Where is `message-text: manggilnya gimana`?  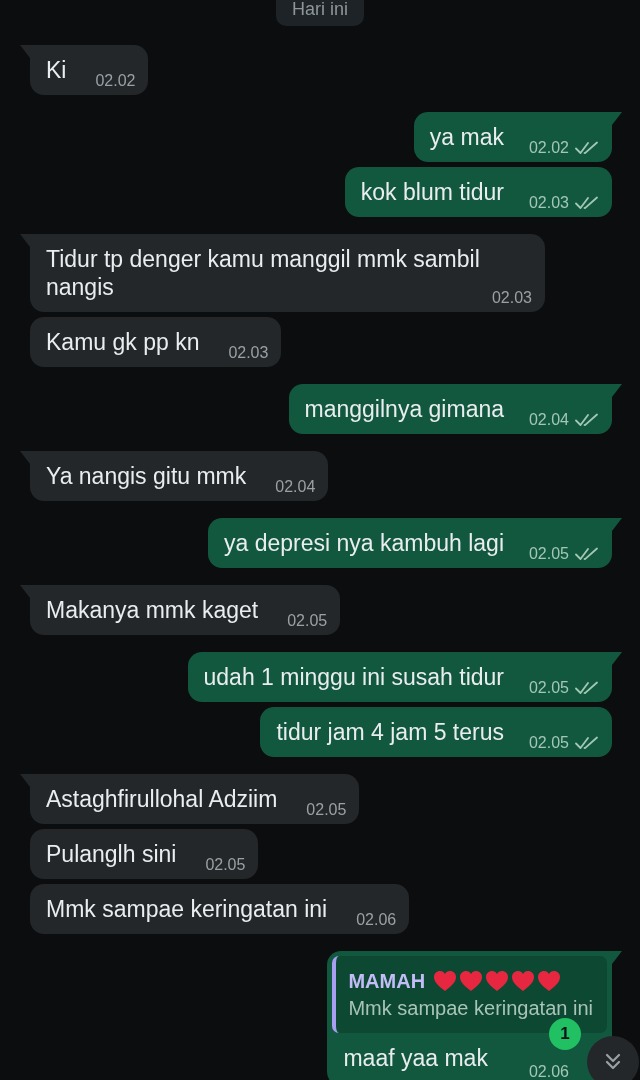
message-text: manggilnya gimana is located at coordinates (404, 409).